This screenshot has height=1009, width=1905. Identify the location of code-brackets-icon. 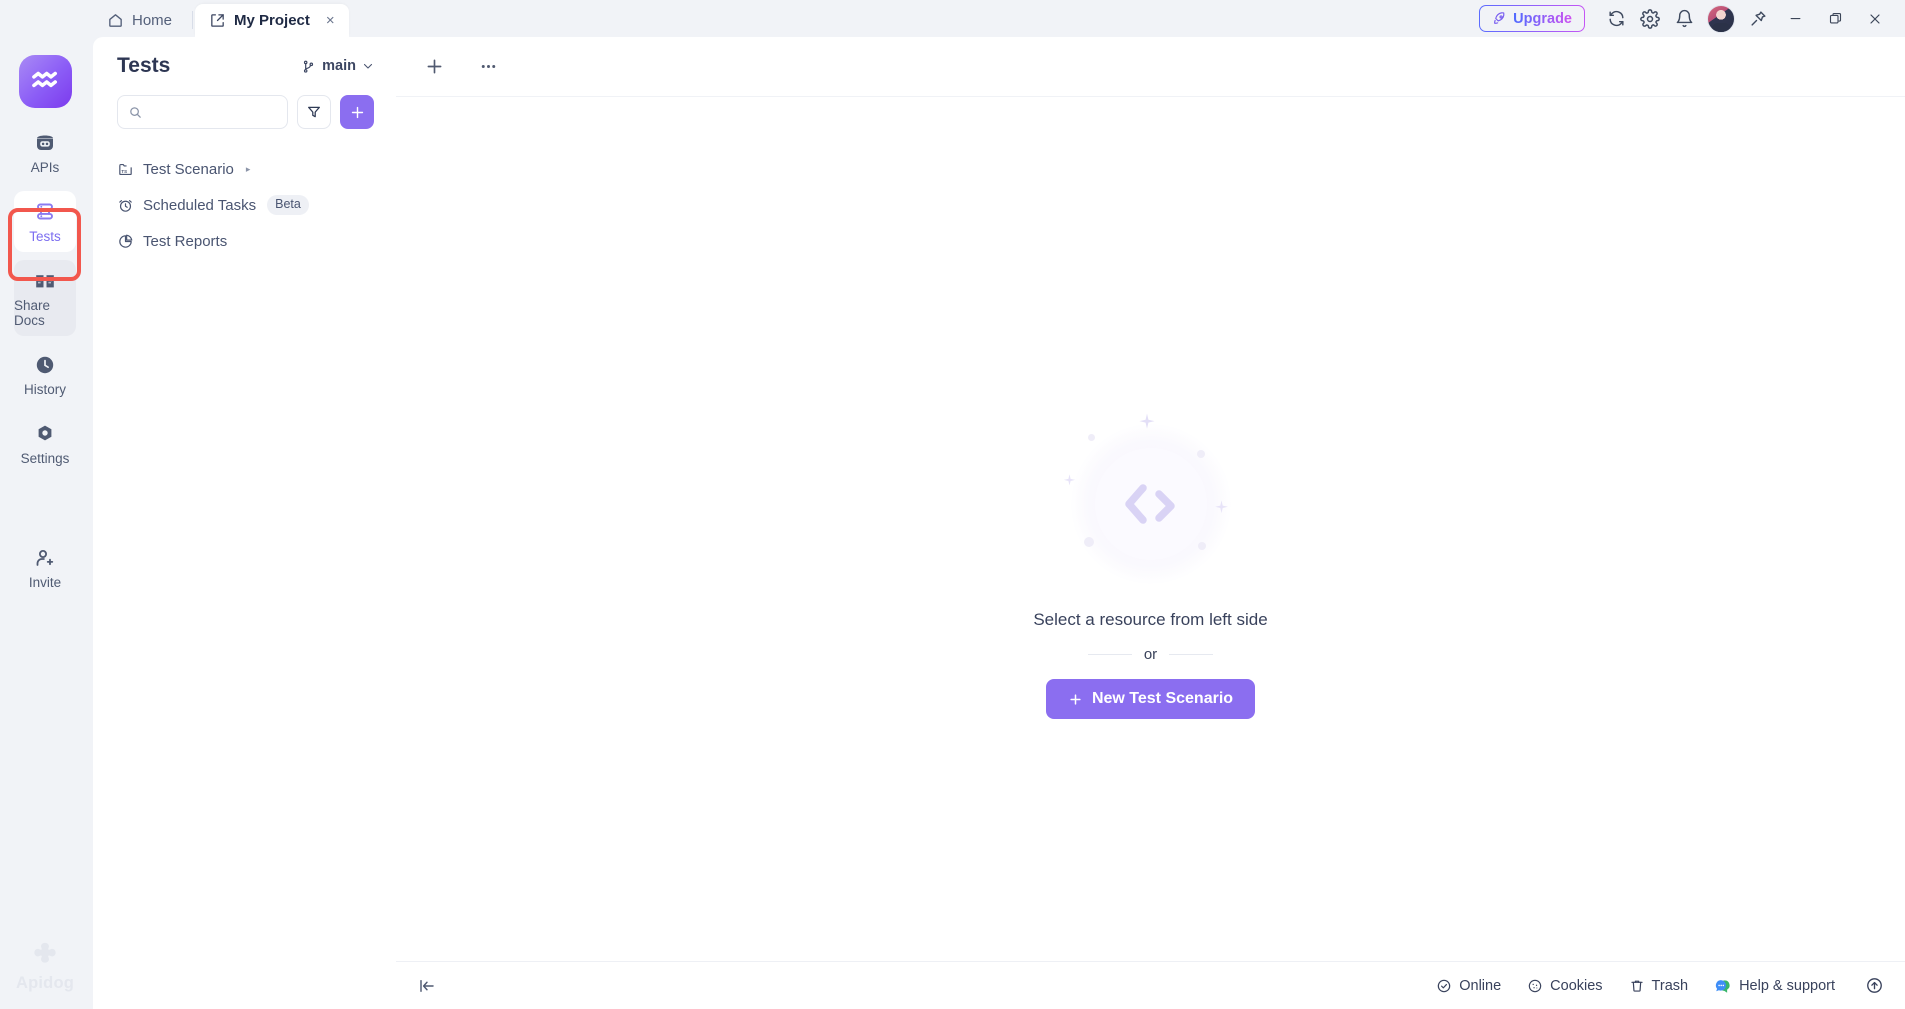
(1151, 504).